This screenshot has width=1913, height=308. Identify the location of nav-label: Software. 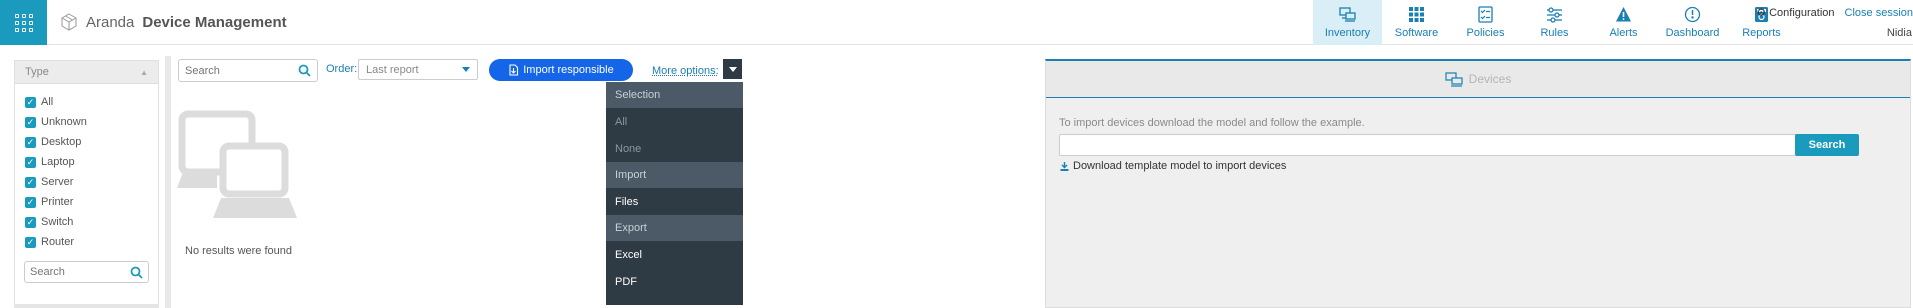
(1416, 33).